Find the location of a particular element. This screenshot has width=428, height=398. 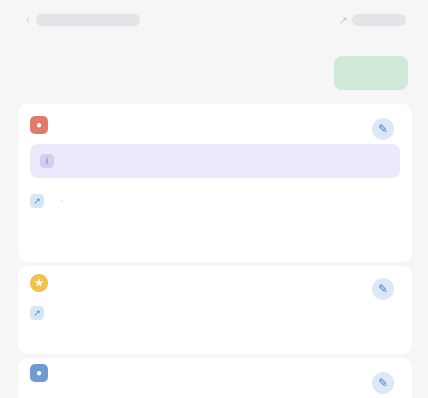

item-card: ● ✎ is located at coordinates (215, 378).